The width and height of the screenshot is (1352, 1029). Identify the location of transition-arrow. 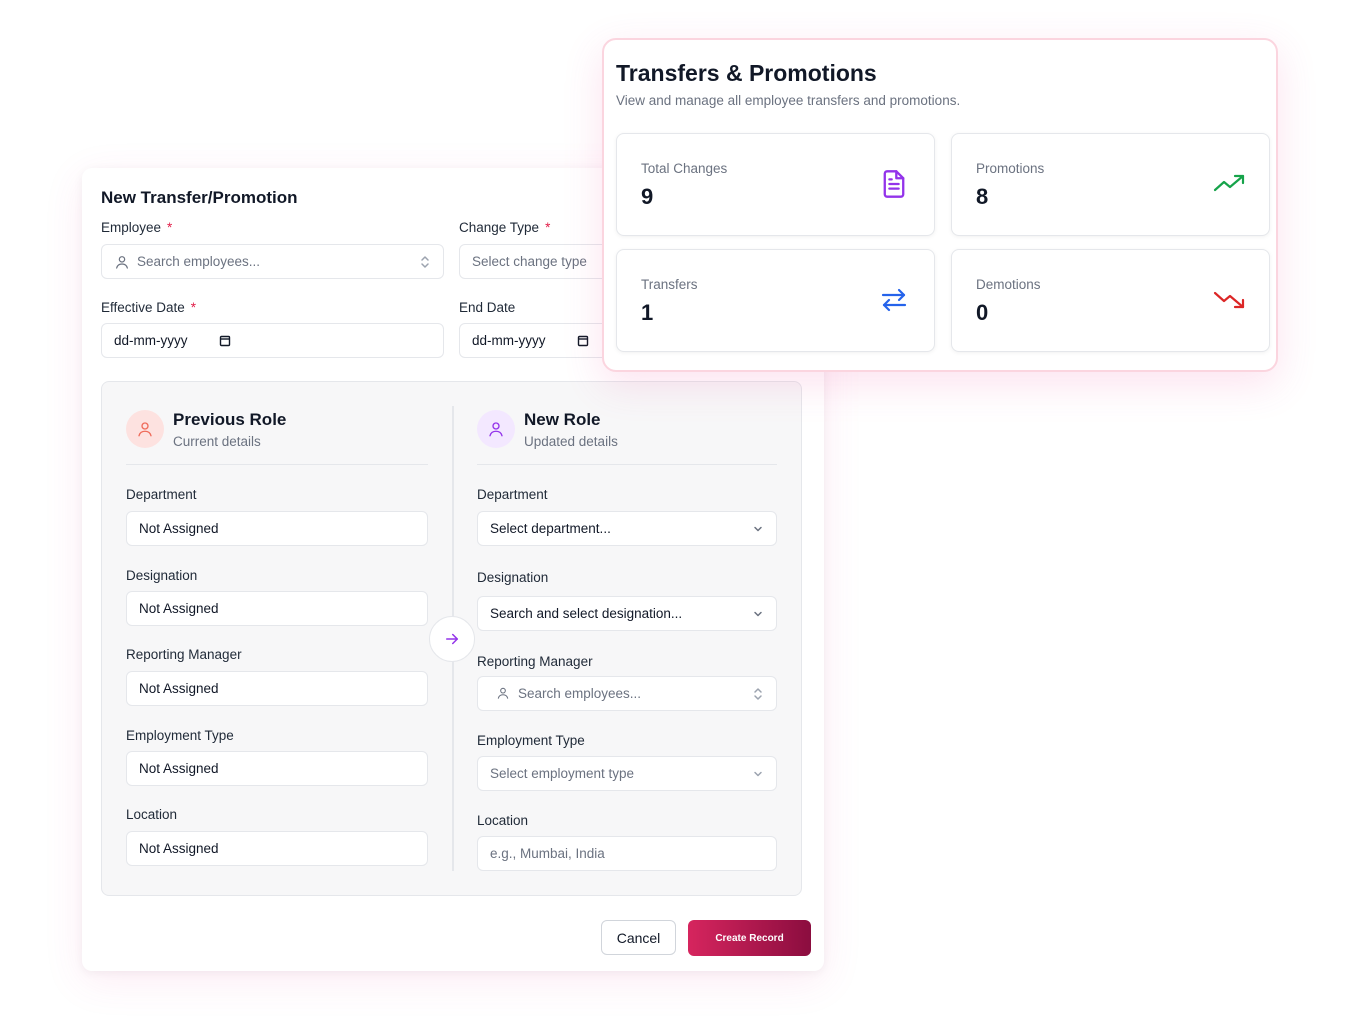
(452, 639).